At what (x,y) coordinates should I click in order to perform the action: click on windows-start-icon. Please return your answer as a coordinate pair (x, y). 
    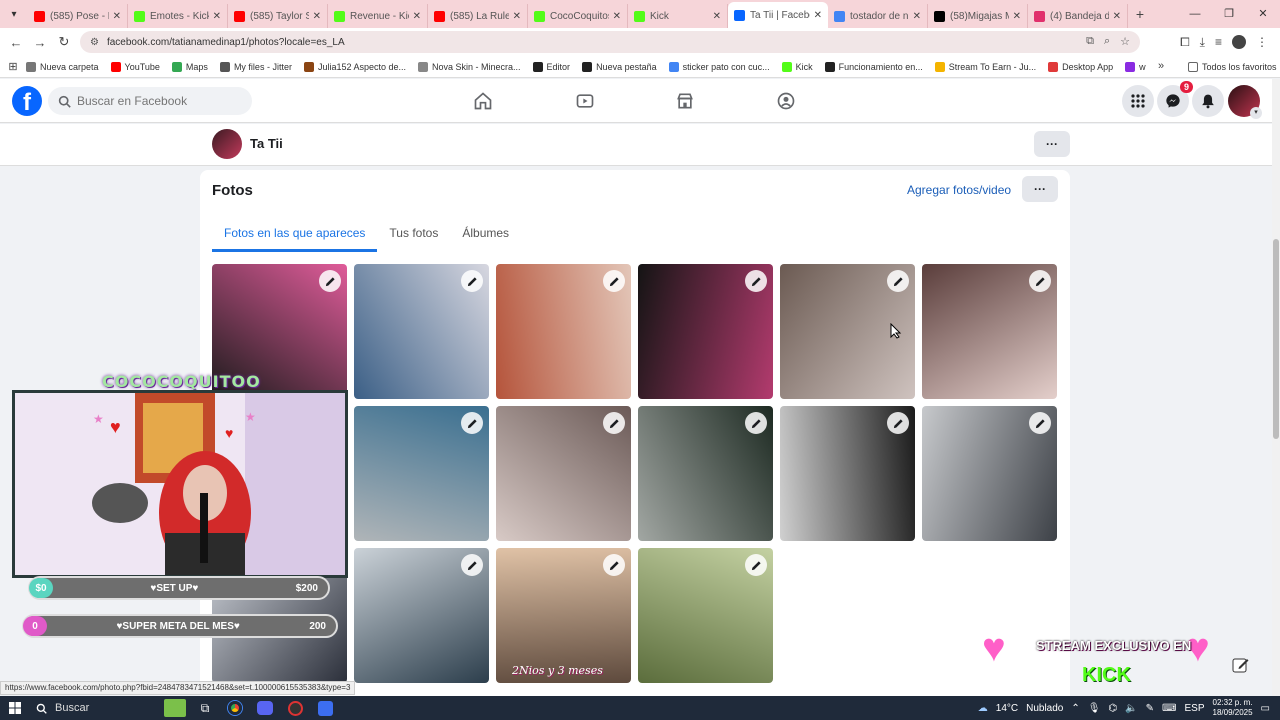
    Looking at the image, I should click on (15, 708).